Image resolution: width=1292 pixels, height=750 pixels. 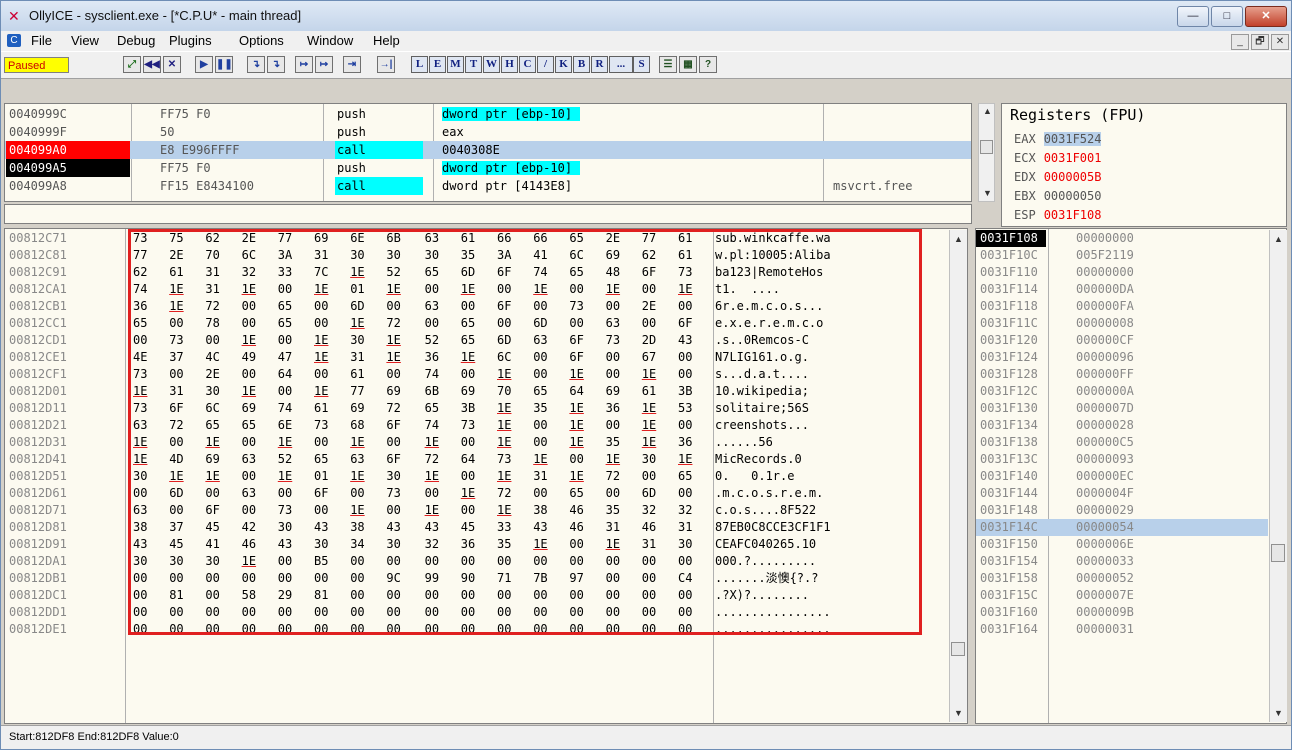 I want to click on dump-byte: 34, so click(x=364, y=544).